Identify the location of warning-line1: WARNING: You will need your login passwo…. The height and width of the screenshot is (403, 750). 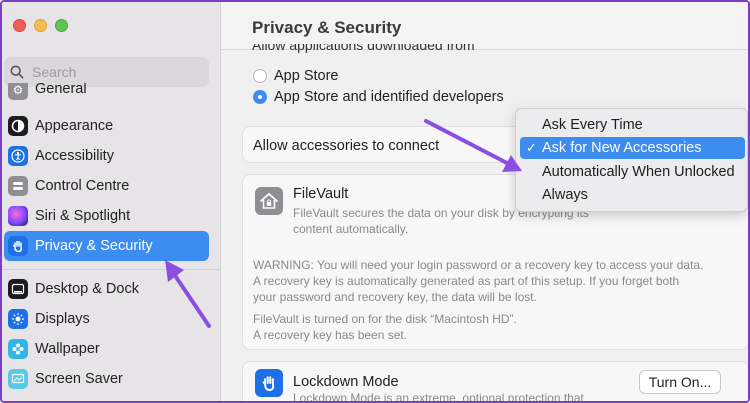
(478, 265).